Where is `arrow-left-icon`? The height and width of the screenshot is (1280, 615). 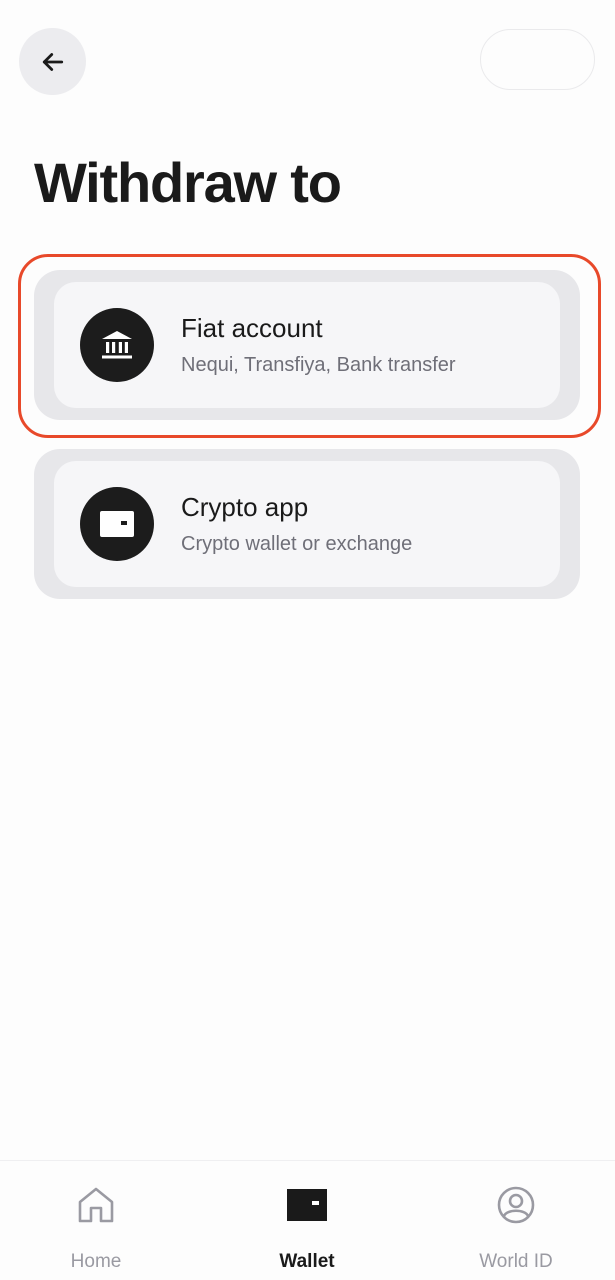 arrow-left-icon is located at coordinates (52, 61).